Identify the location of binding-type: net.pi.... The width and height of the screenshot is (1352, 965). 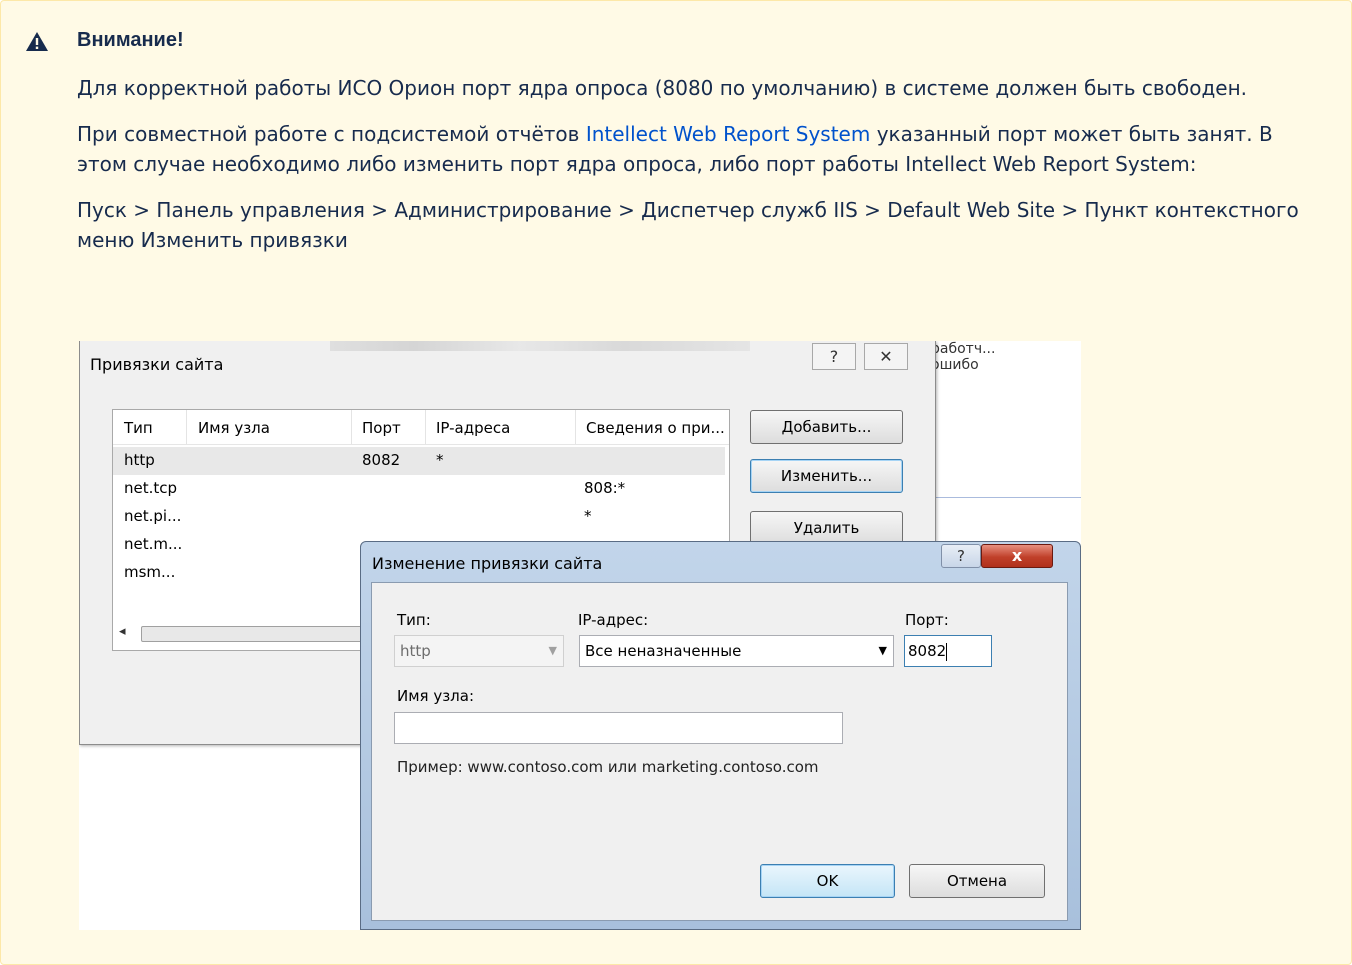
(153, 516).